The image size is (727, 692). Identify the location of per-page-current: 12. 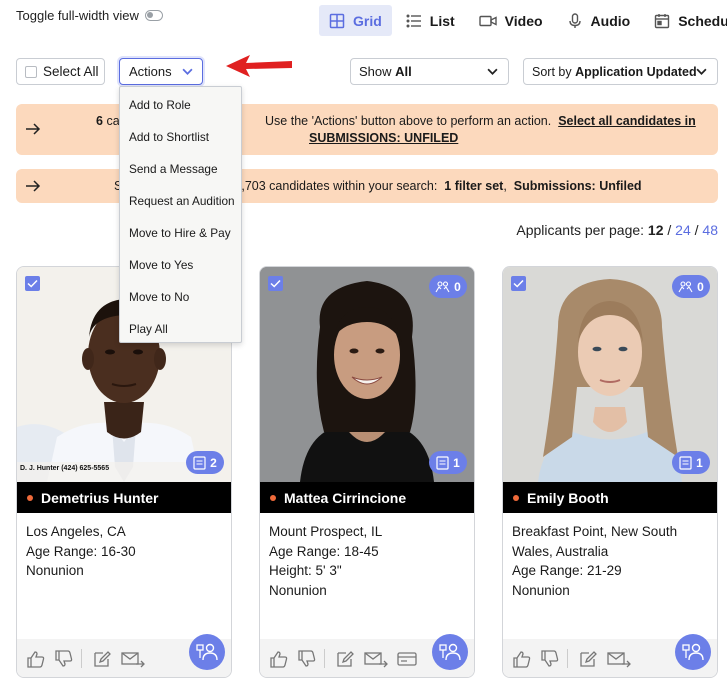
(655, 230).